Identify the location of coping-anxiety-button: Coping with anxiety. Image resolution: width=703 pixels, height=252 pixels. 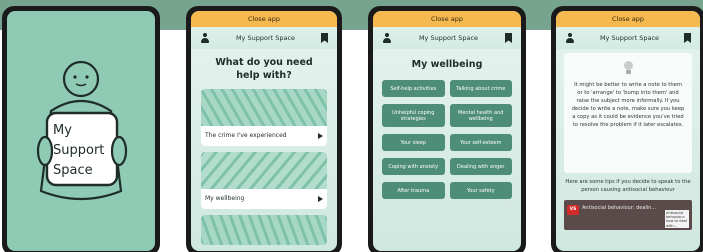
(413, 166).